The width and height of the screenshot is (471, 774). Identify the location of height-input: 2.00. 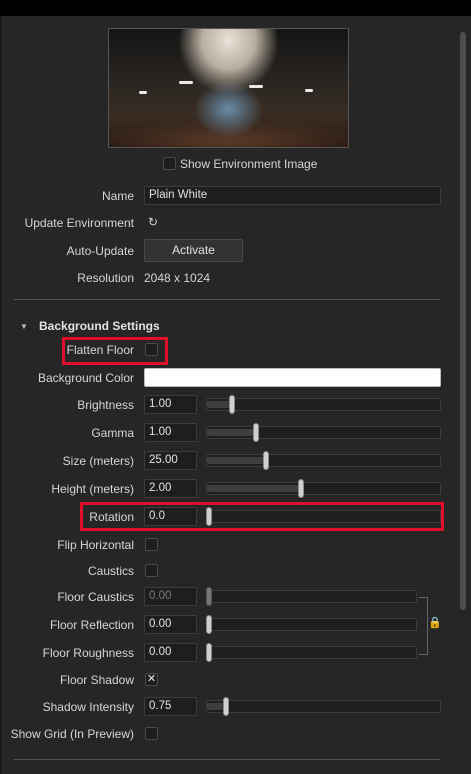
(170, 488).